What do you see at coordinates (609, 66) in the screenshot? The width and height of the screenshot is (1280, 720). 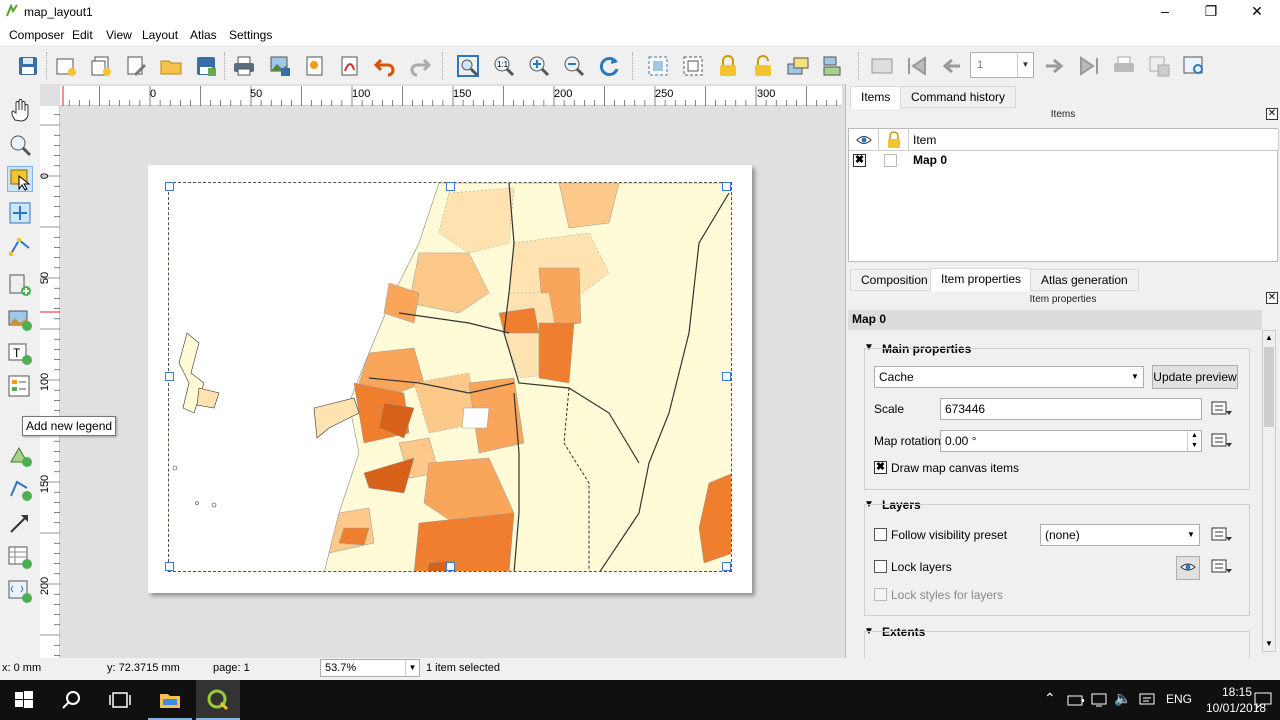 I see `refresh-icon` at bounding box center [609, 66].